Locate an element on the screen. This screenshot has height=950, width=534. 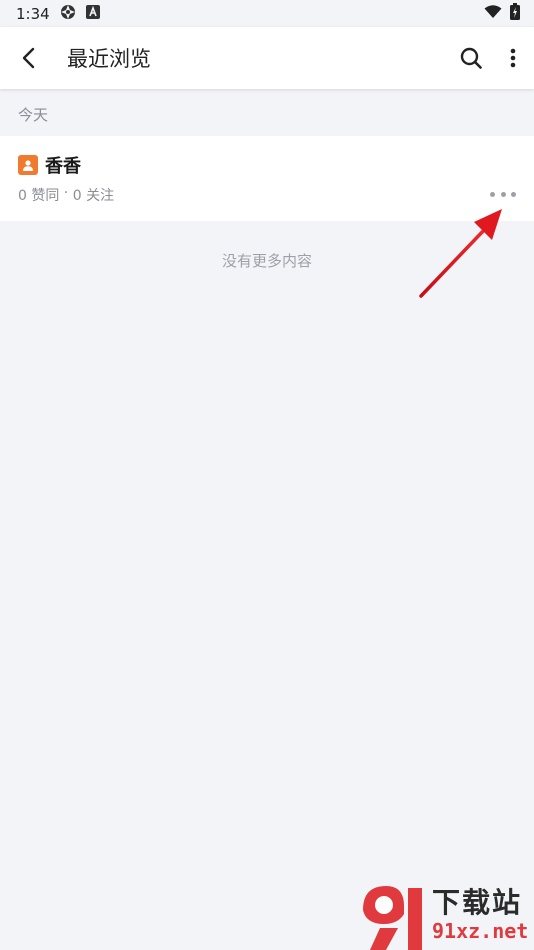
back-arrow-icon is located at coordinates (28, 58).